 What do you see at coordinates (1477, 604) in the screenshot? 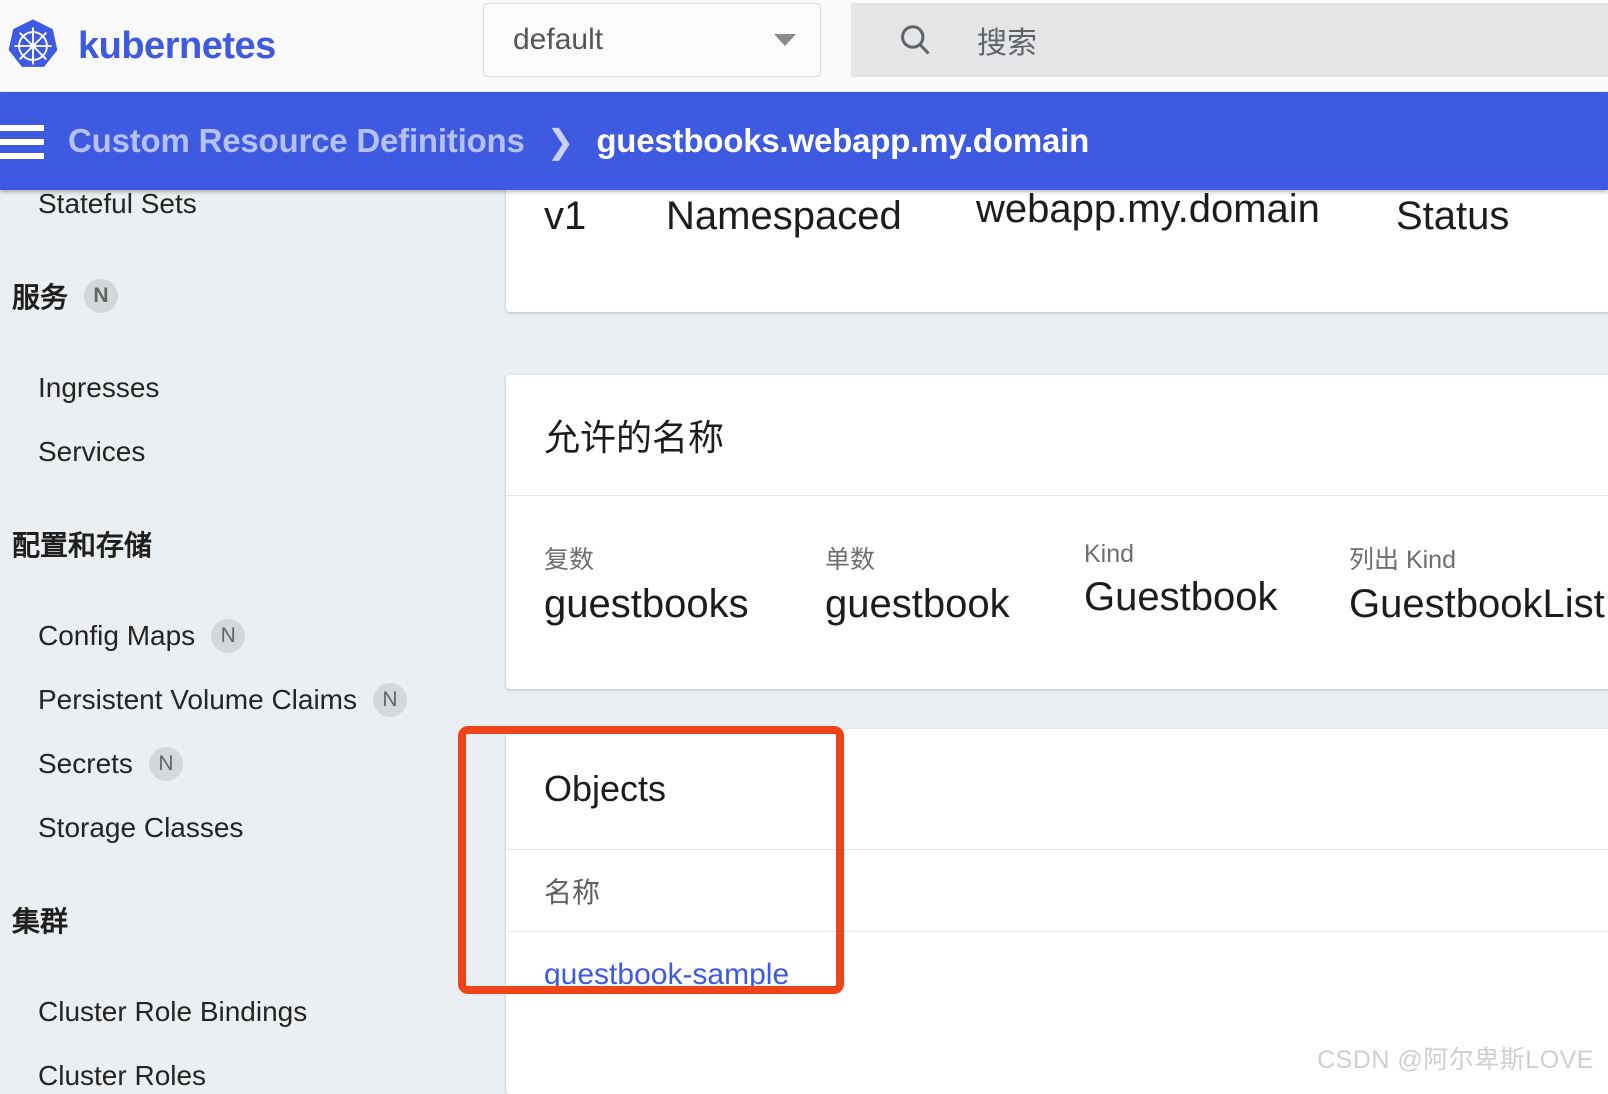
I see `field-value: GuestbookList` at bounding box center [1477, 604].